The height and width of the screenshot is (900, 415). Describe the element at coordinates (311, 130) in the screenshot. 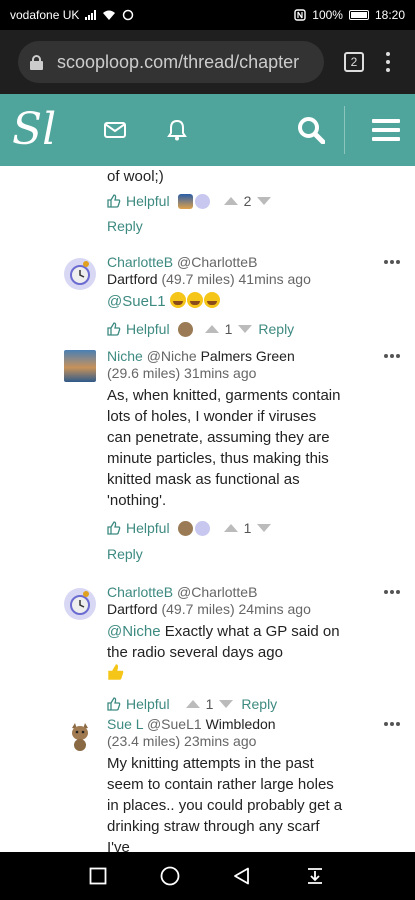

I see `search-icon` at that location.